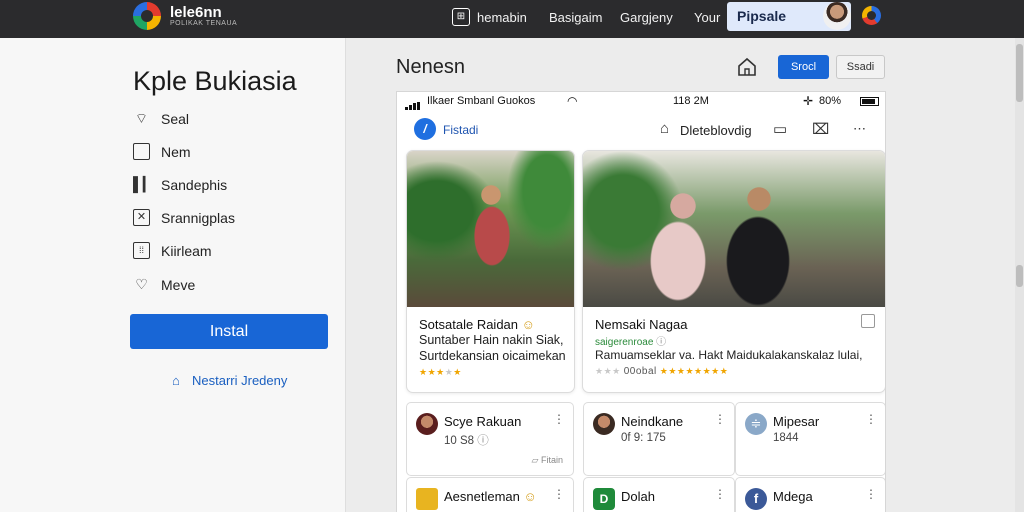 This screenshot has height=512, width=1024. I want to click on rating-stars: ★★★ 00obal ★★★★★★★★, so click(662, 371).